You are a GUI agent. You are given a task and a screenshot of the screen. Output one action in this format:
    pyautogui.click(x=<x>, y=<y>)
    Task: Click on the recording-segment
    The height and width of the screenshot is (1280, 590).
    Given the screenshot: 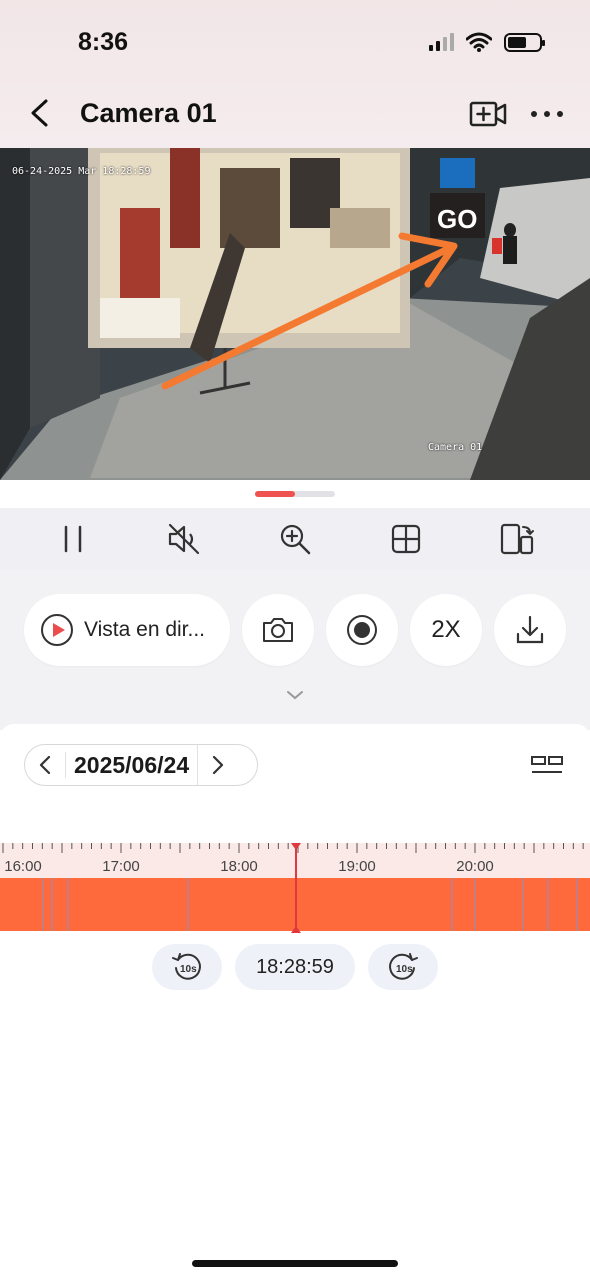 What is the action you would take?
    pyautogui.click(x=295, y=904)
    